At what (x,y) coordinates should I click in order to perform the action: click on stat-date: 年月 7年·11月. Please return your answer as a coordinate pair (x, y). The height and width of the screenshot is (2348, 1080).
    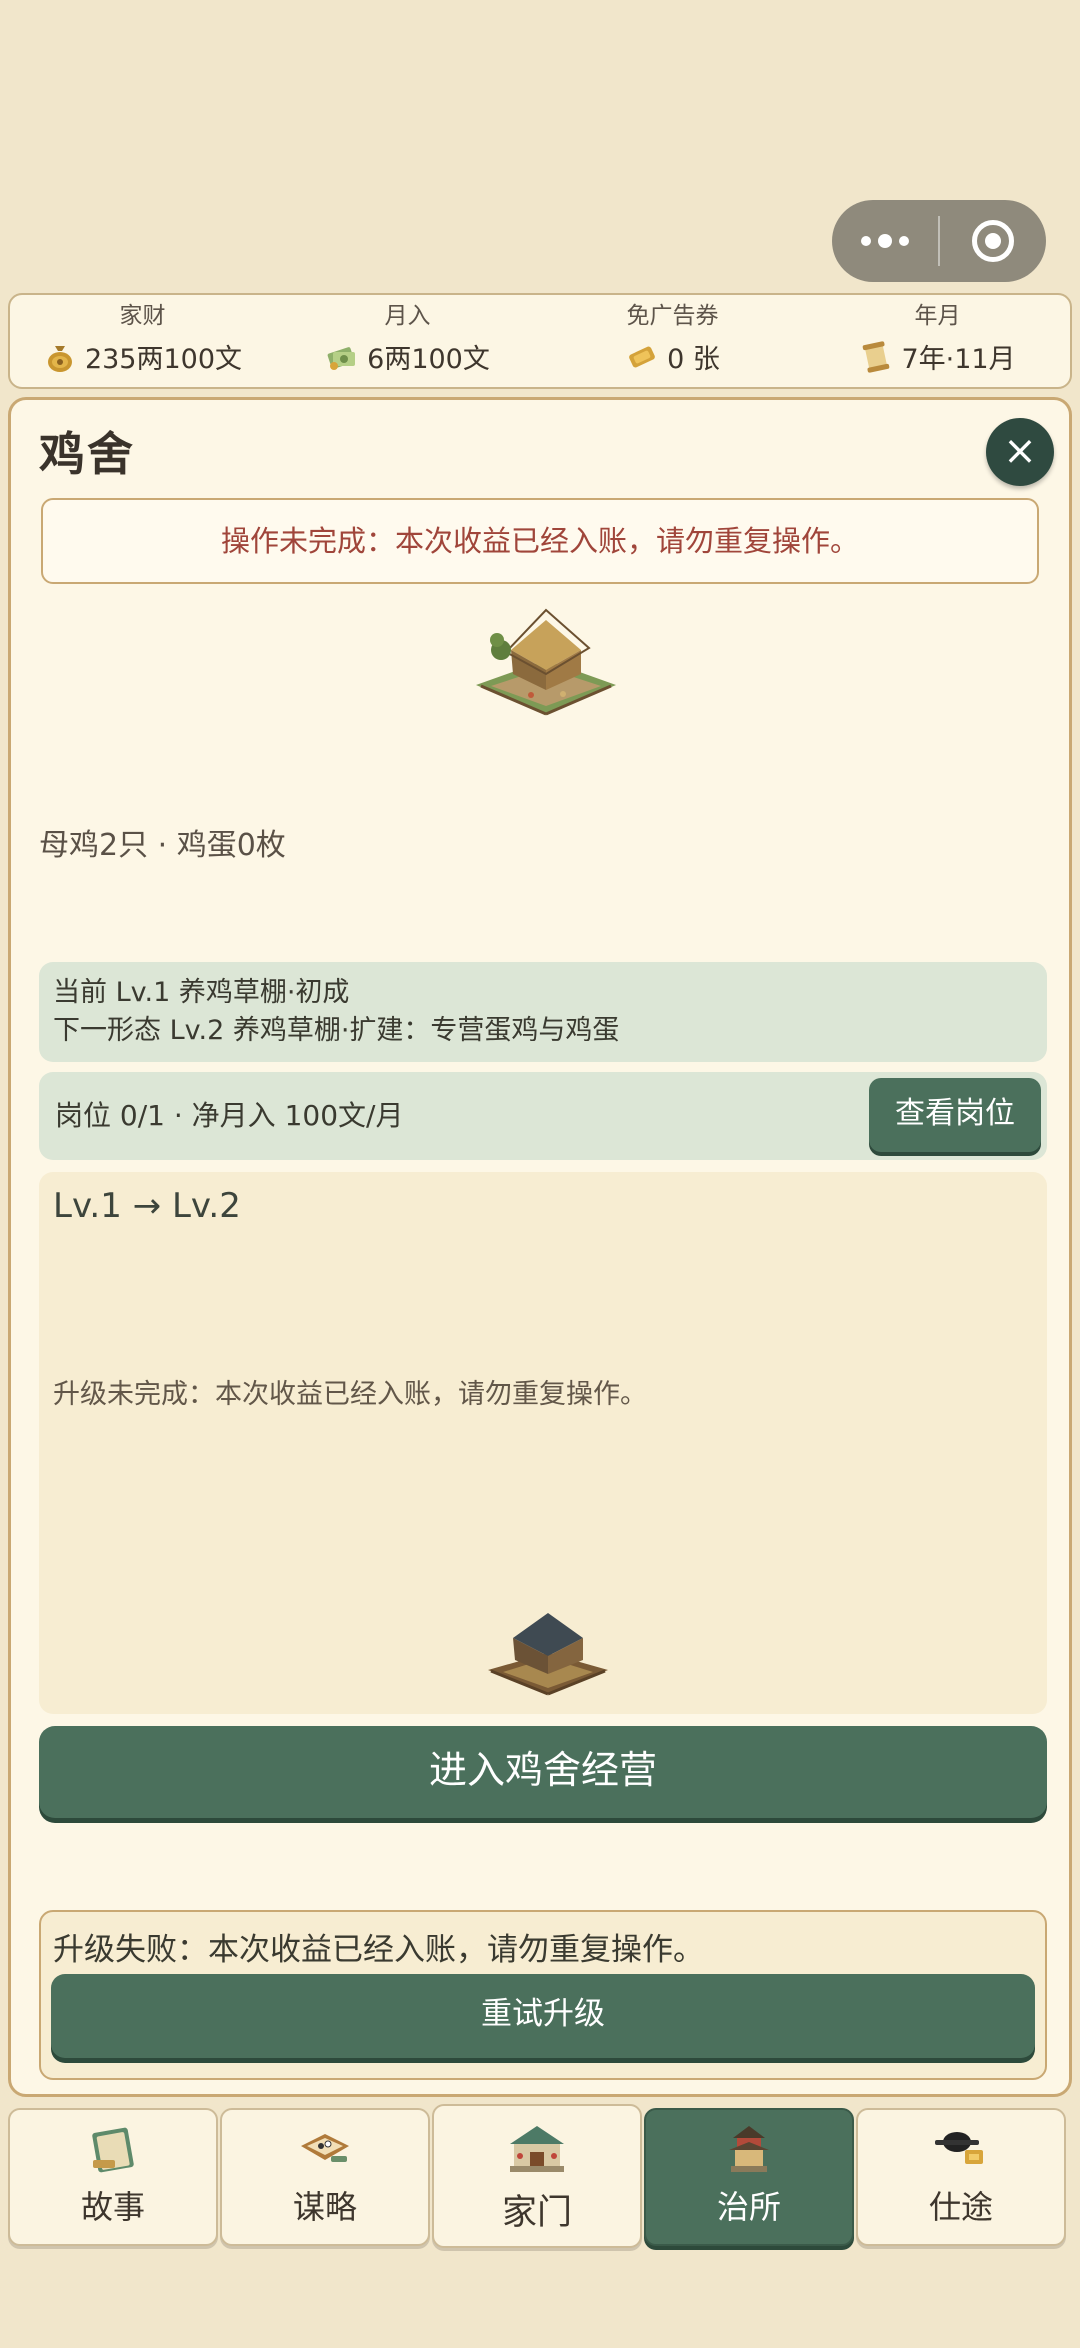
    Looking at the image, I should click on (937, 341).